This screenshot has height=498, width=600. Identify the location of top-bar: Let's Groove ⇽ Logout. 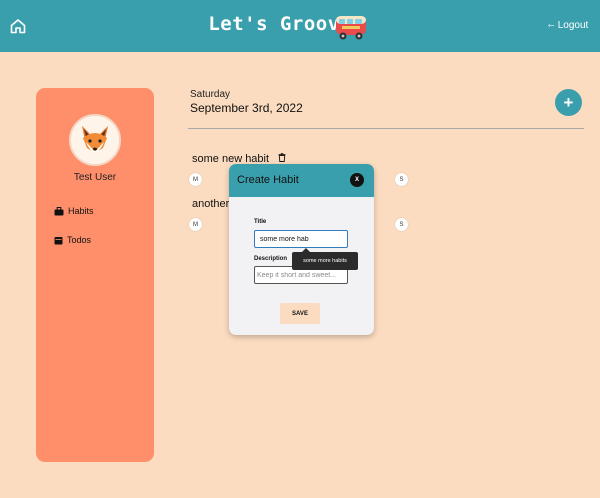
(300, 26).